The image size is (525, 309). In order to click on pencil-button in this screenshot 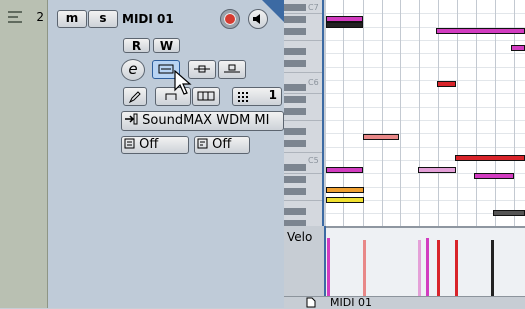, I will do `click(135, 96)`.